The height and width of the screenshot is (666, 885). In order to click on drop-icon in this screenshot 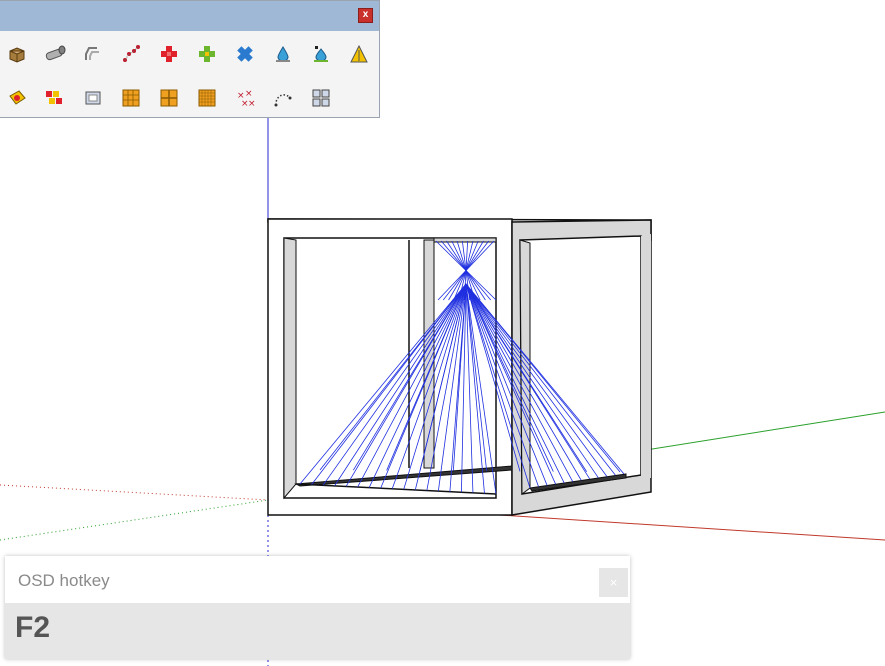, I will do `click(283, 54)`.